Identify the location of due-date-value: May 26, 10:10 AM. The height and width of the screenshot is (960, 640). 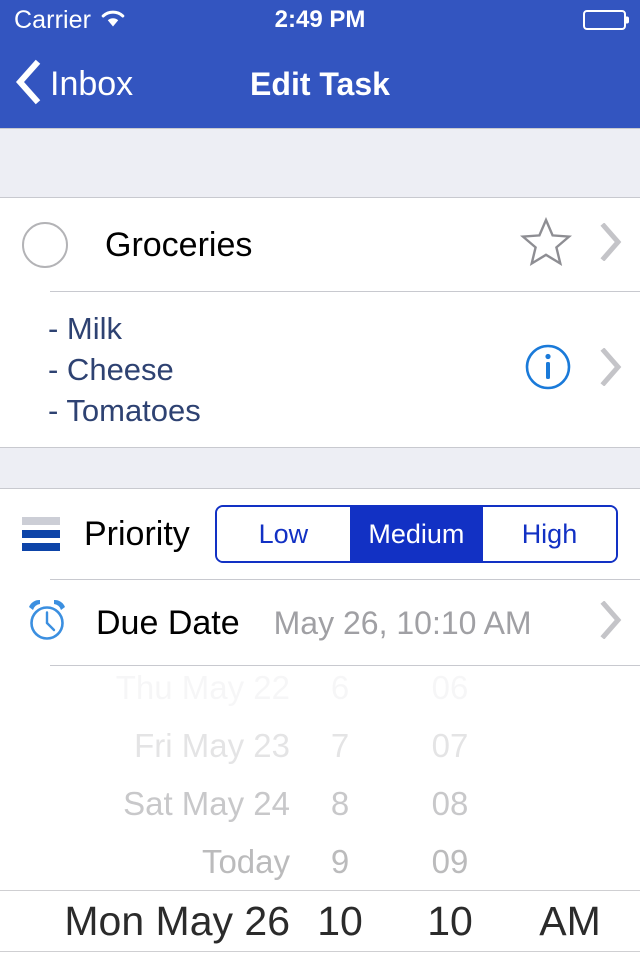
(402, 622).